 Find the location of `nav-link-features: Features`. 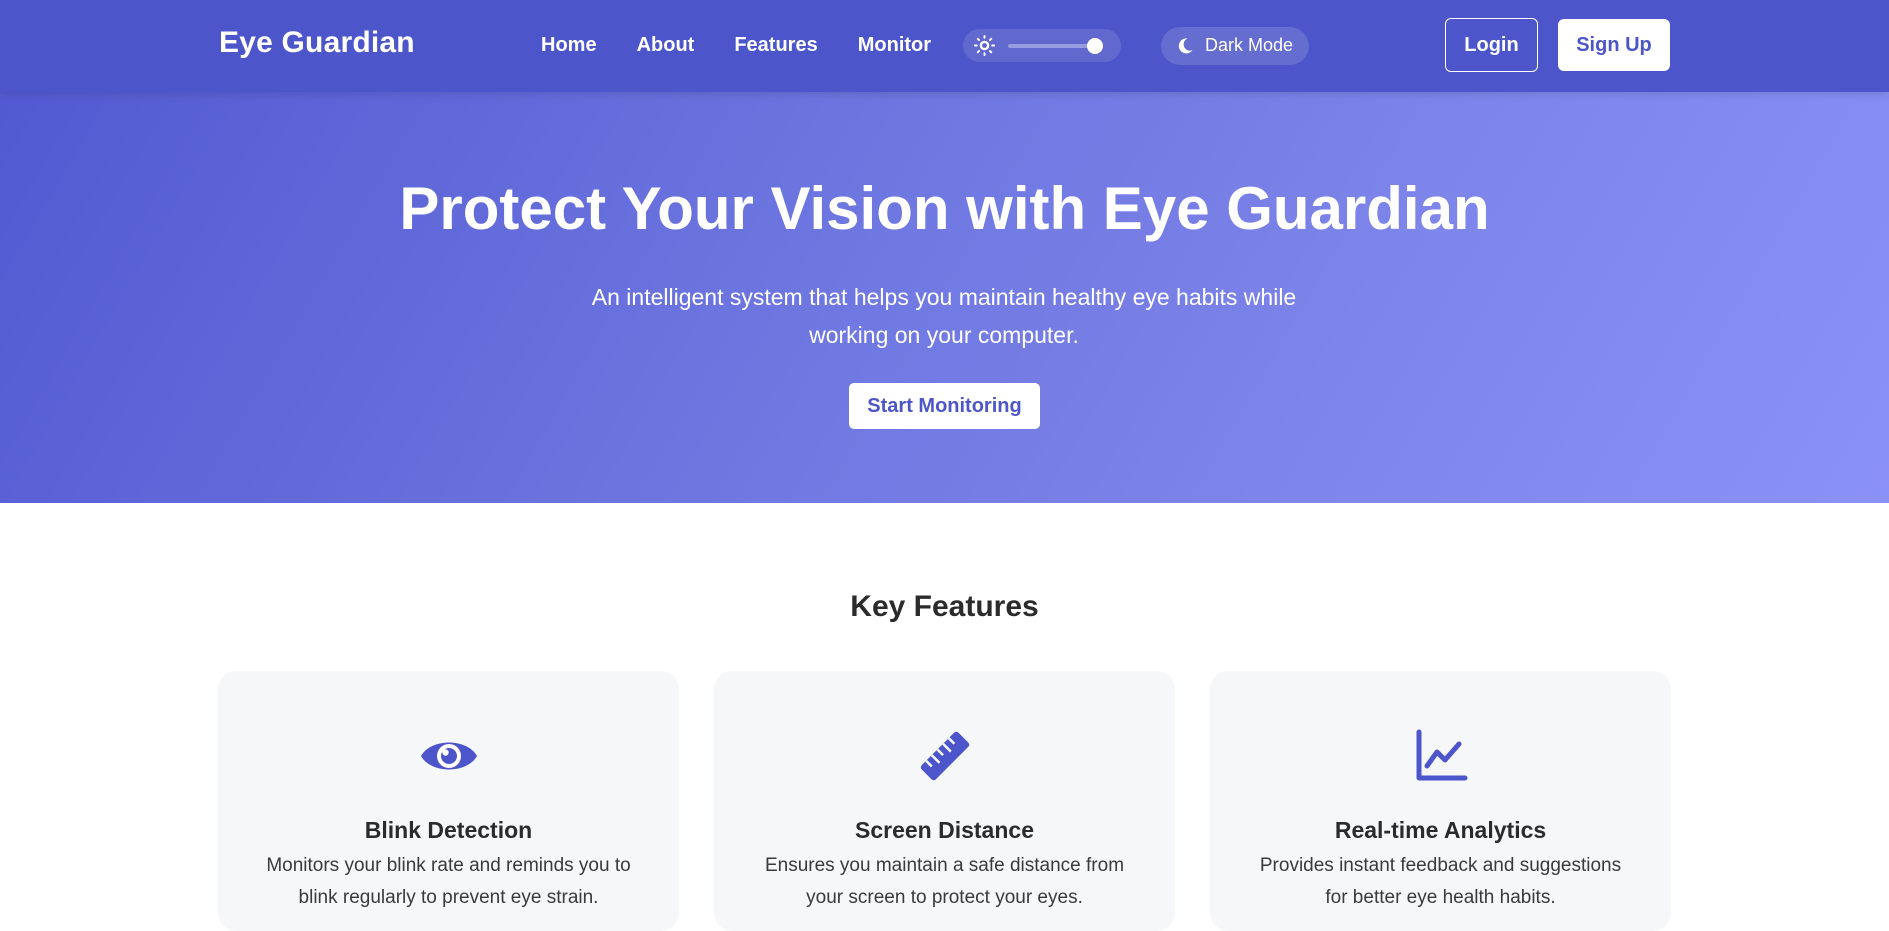

nav-link-features: Features is located at coordinates (775, 45).